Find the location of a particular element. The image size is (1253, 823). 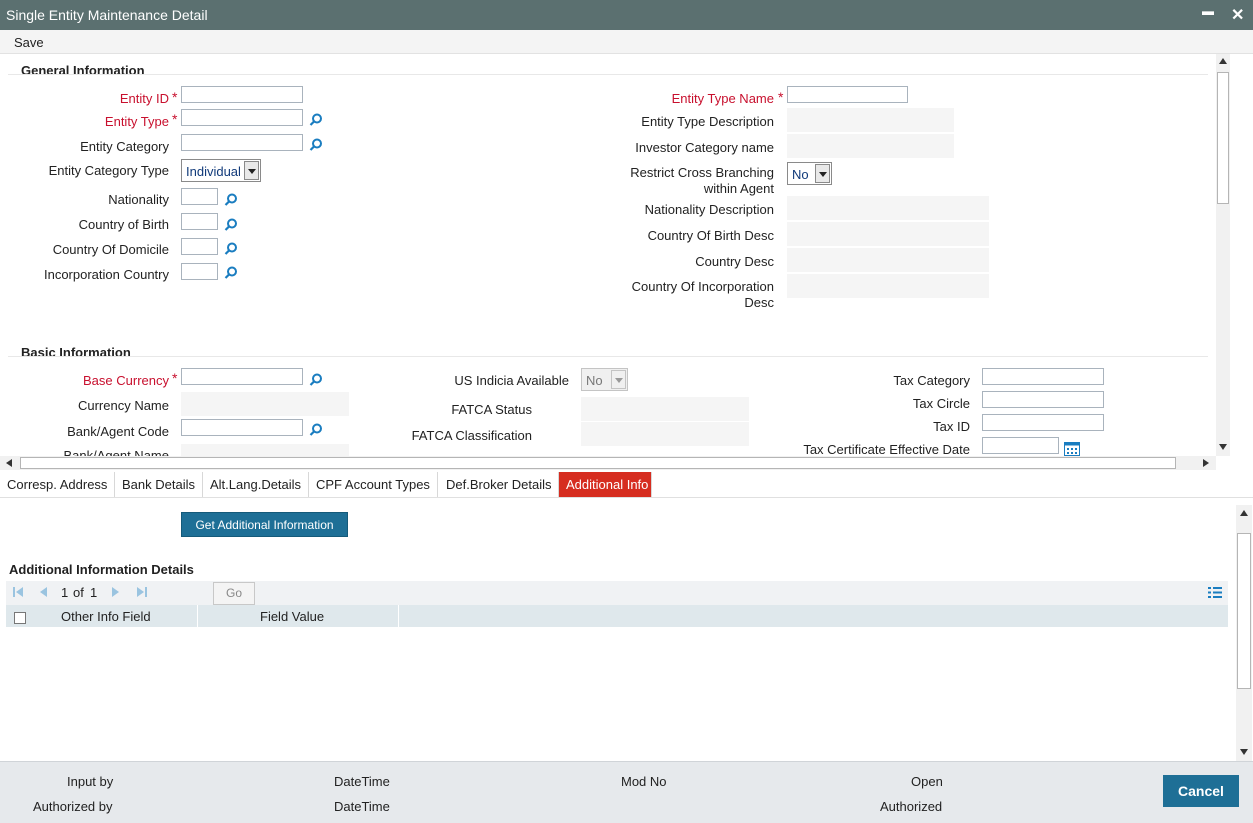

select-all-checkbox is located at coordinates (20, 618).